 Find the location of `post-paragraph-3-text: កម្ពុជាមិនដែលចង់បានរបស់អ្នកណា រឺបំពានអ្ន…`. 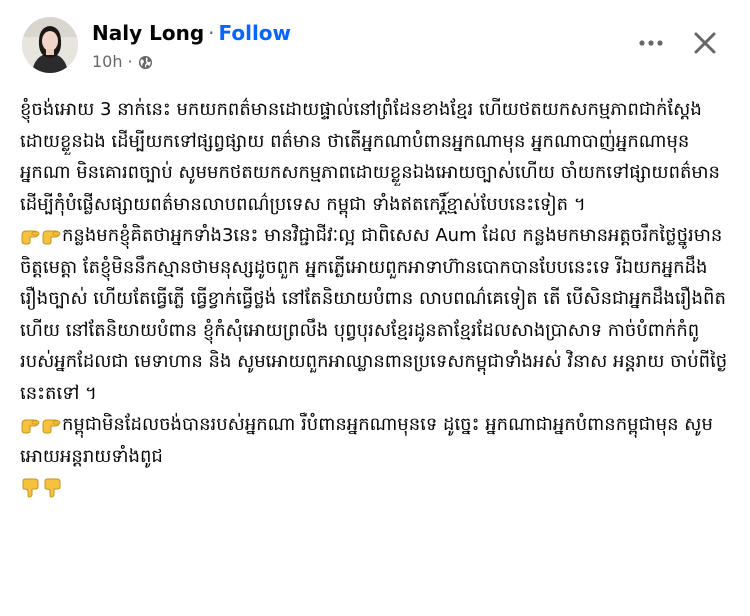

post-paragraph-3-text: កម្ពុជាមិនដែលចង់បានរបស់អ្នកណា រឺបំពានអ្ន… is located at coordinates (366, 440).